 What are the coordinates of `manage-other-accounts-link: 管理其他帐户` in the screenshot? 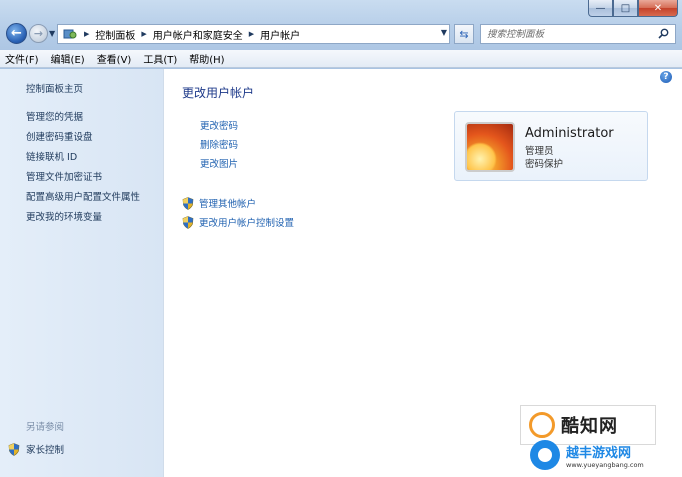 It's located at (219, 203).